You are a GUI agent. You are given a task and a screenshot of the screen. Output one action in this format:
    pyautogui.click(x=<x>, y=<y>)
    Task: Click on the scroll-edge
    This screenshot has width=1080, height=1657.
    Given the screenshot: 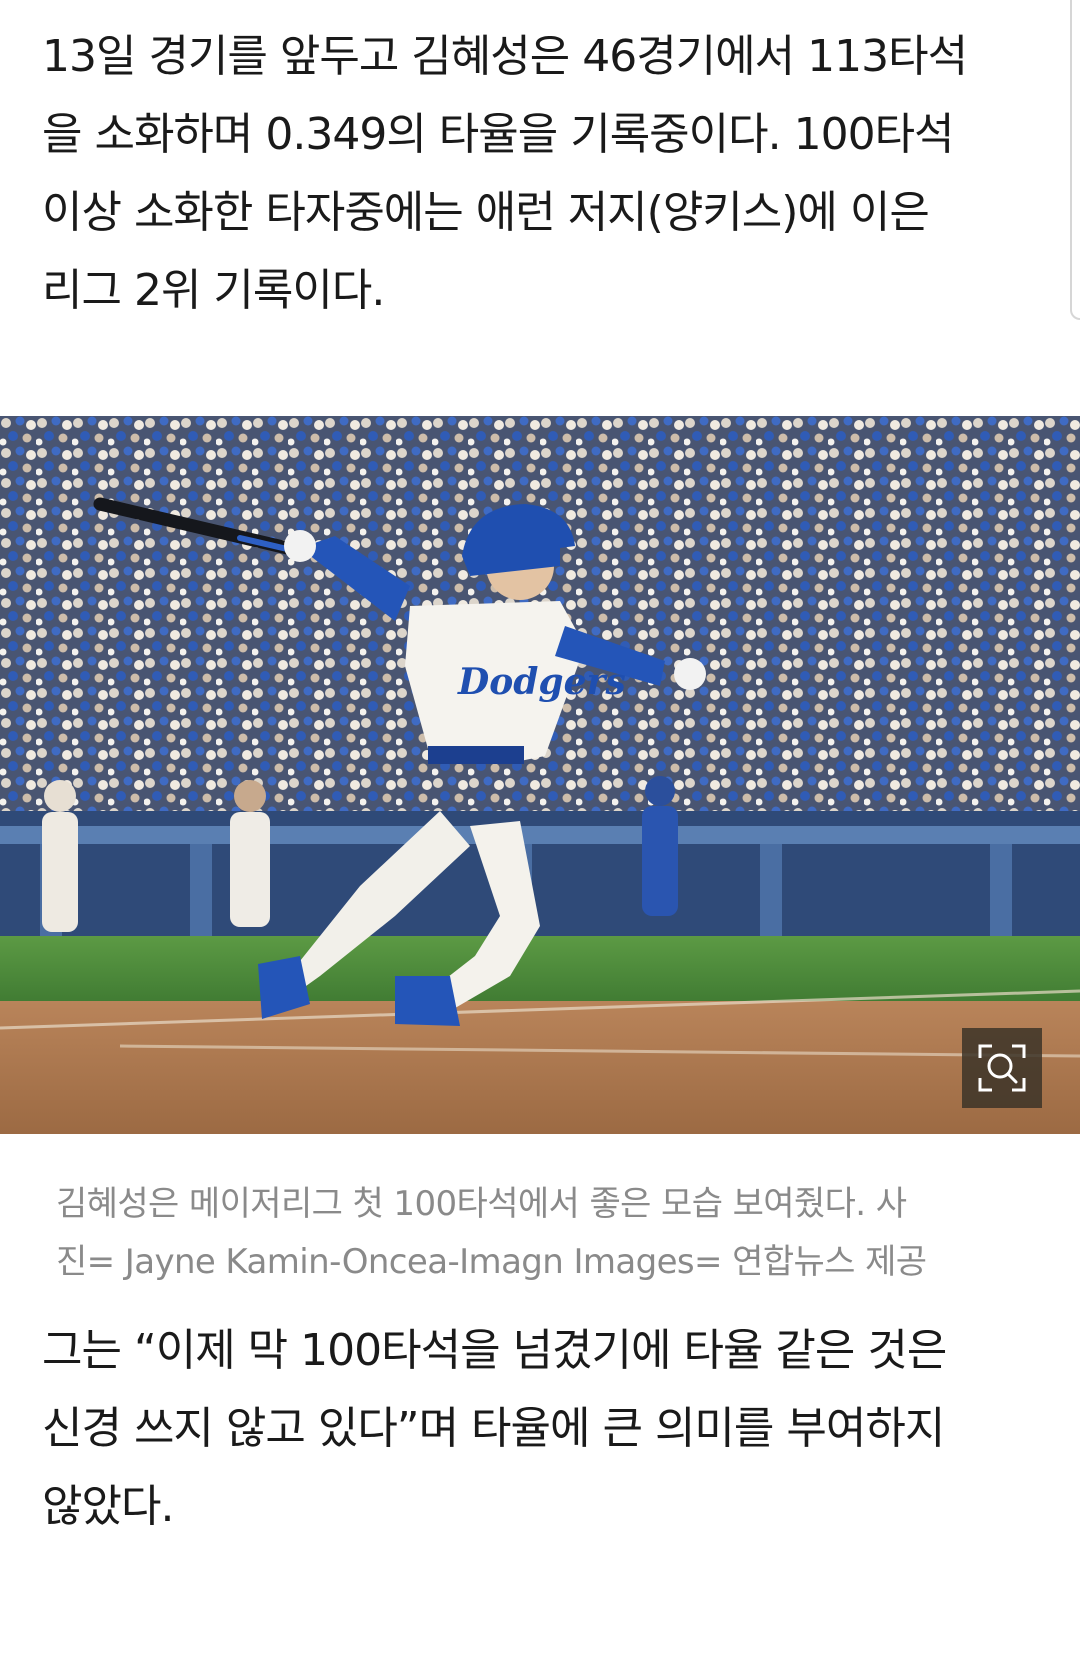 What is the action you would take?
    pyautogui.click(x=1075, y=160)
    